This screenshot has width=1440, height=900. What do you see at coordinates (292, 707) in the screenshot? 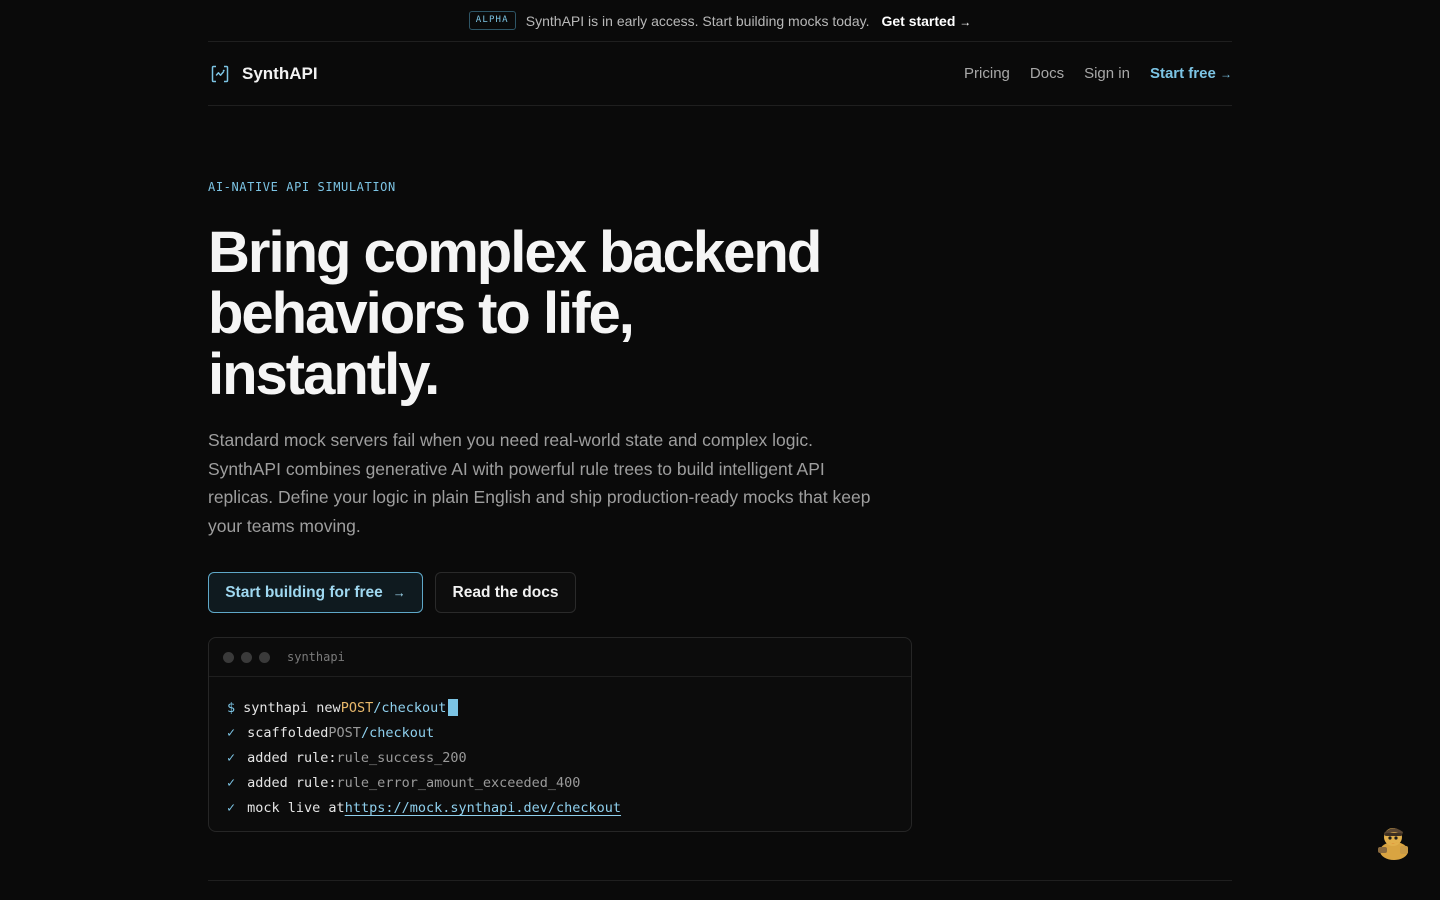
I see `command-text: synthapi new` at bounding box center [292, 707].